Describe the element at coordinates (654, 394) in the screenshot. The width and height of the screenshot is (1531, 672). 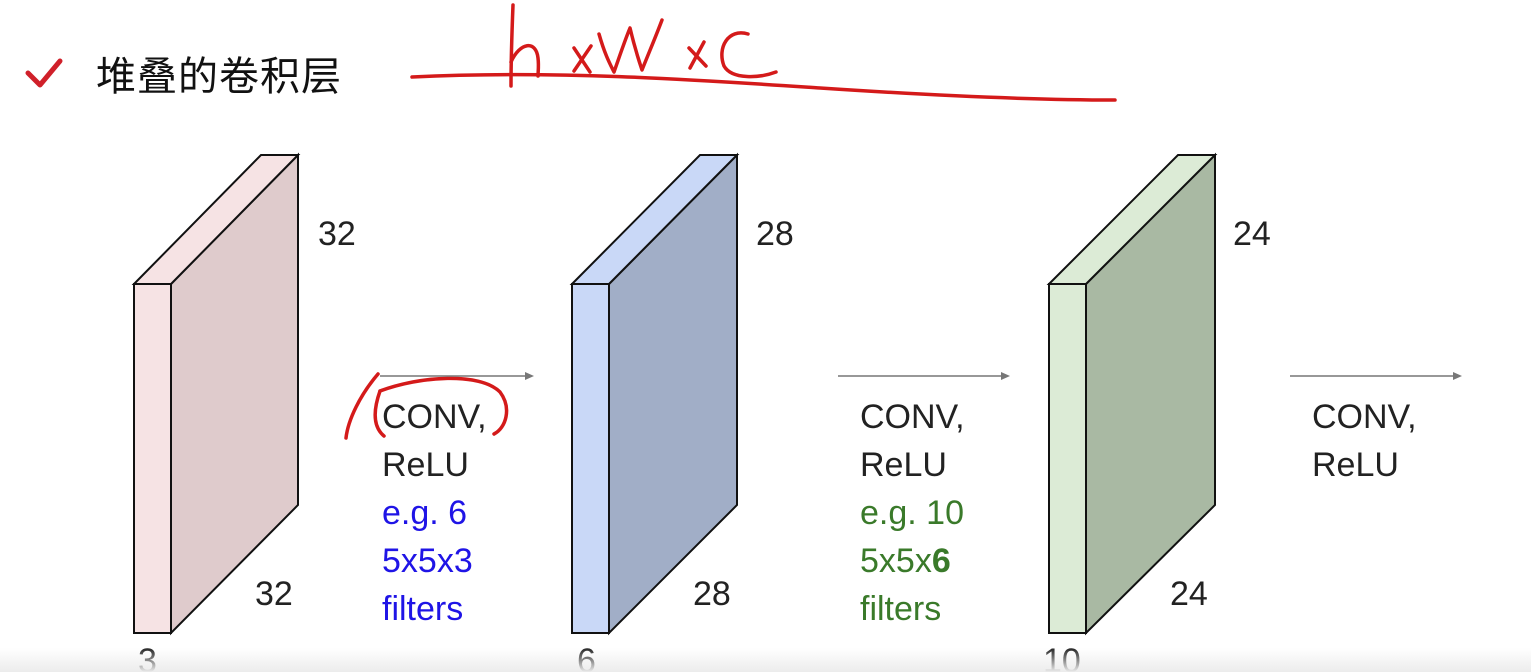
I see `volume-conv1` at that location.